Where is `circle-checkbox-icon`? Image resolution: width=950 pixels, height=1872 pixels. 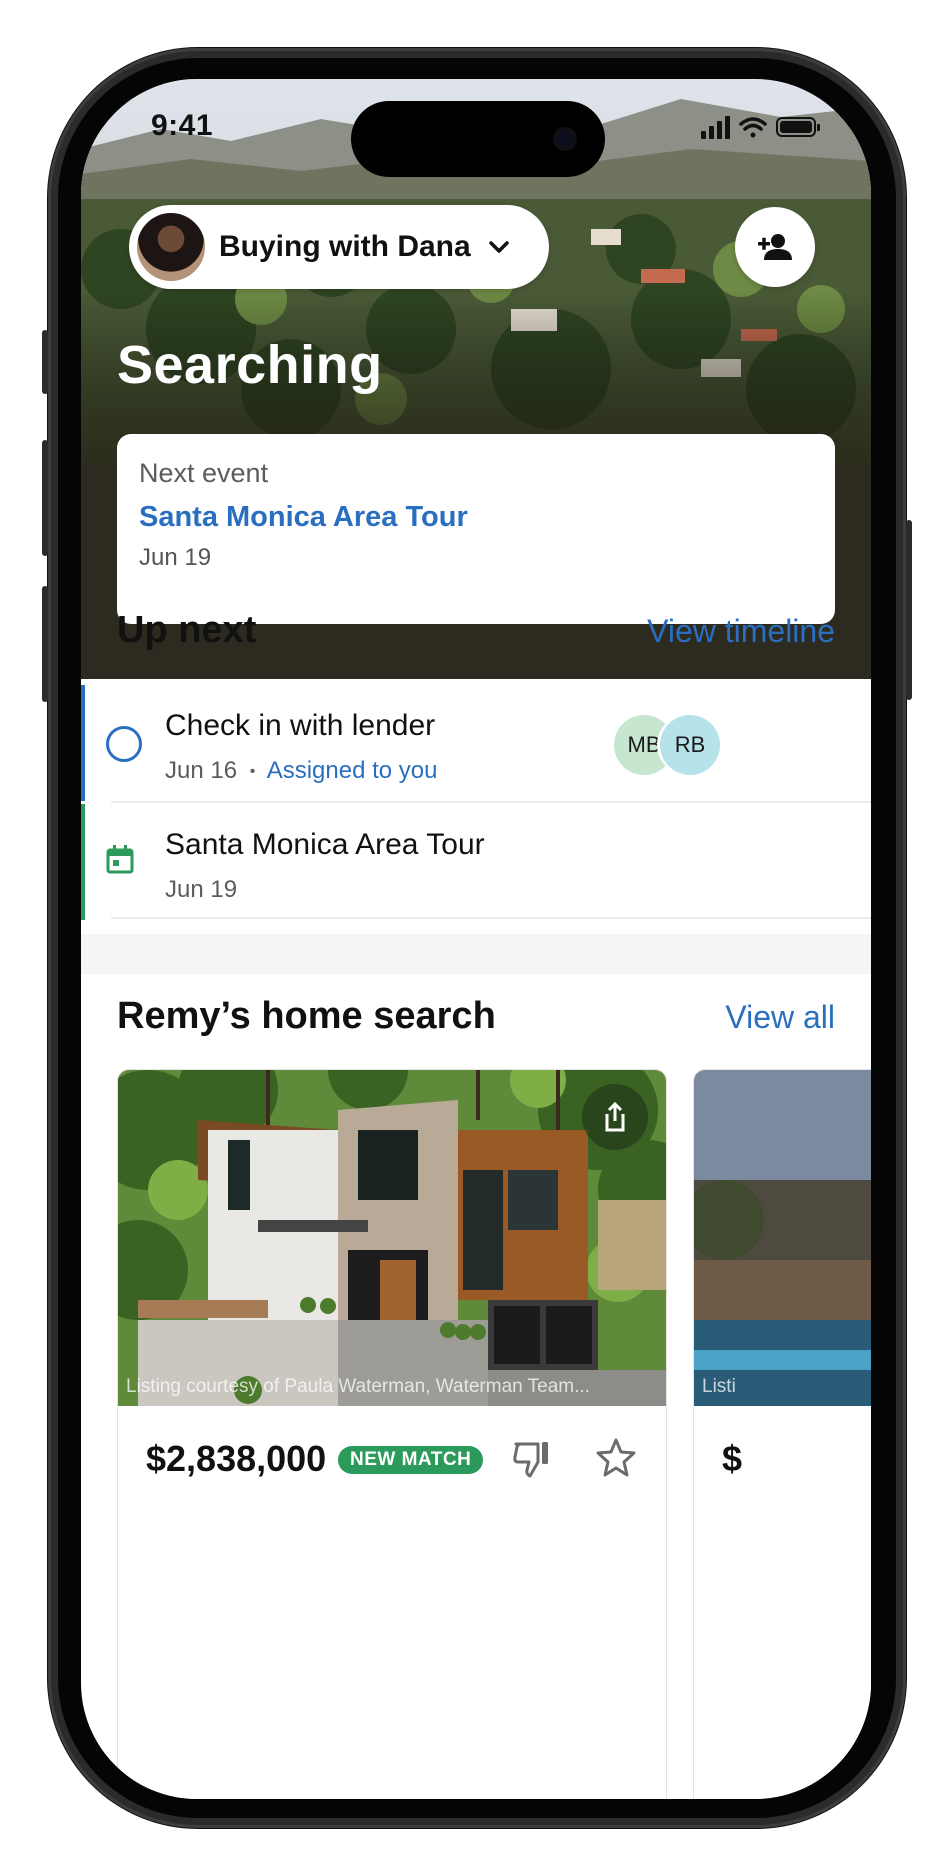
circle-checkbox-icon is located at coordinates (124, 744).